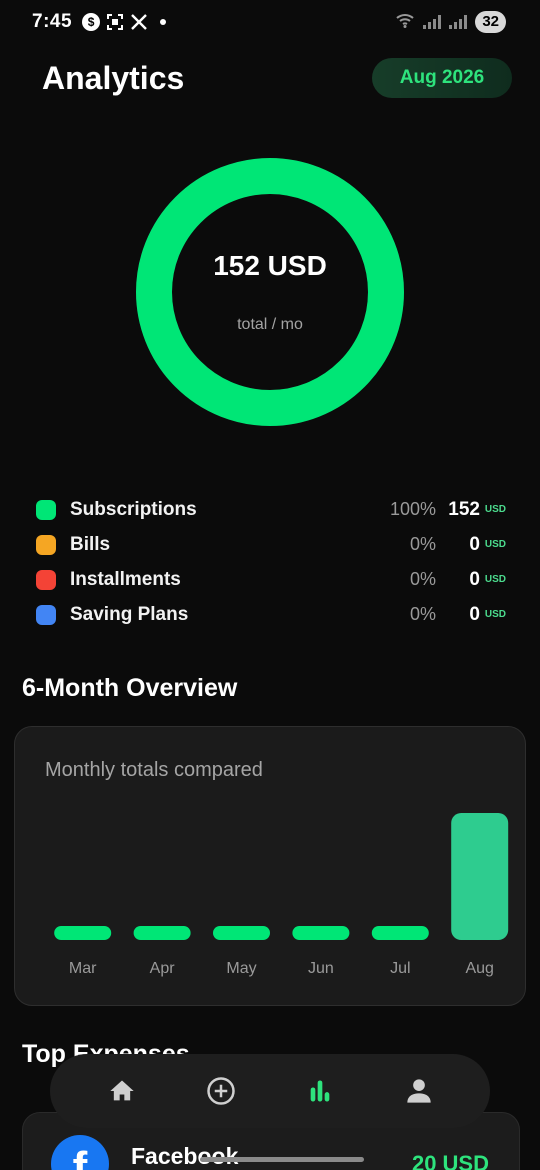 The height and width of the screenshot is (1170, 540). Describe the element at coordinates (162, 933) in the screenshot. I see `bar-apr` at that location.